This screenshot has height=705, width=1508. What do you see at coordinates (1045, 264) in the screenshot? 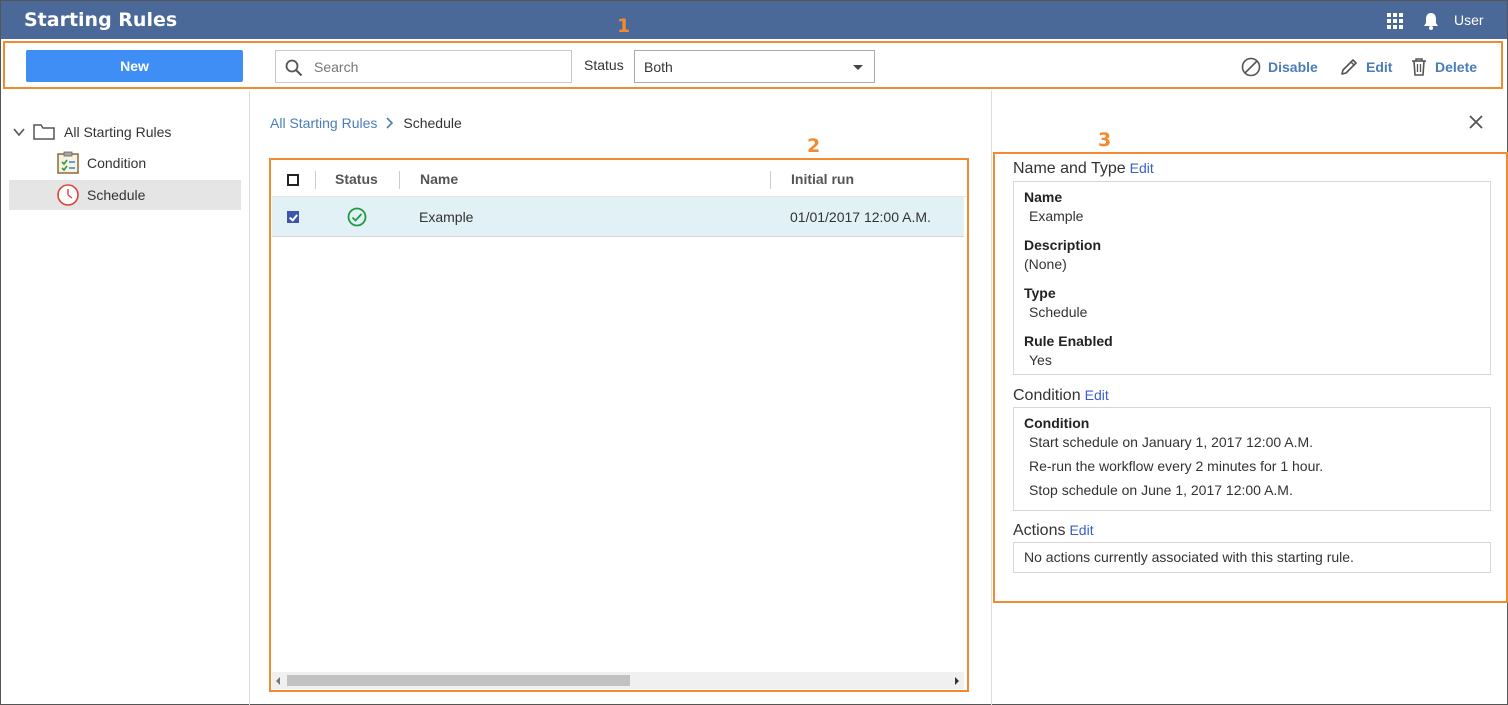
I see `field-value: (None)` at bounding box center [1045, 264].